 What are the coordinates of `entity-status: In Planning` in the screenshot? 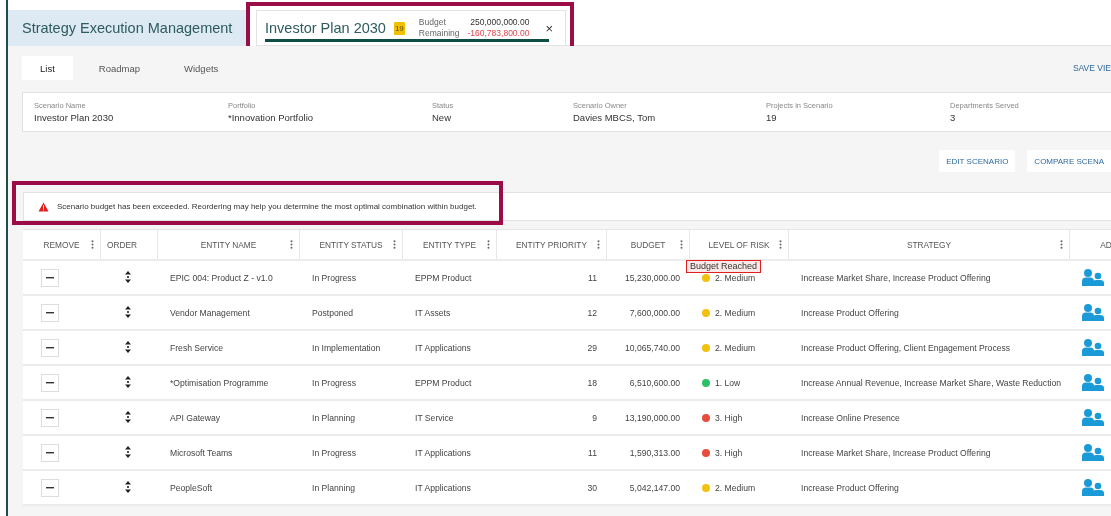 It's located at (333, 487).